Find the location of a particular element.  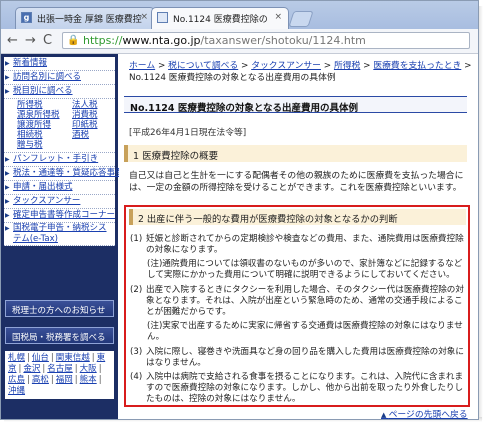

tab-inactive: g 出張一時金 厚錦 医療費控 × is located at coordinates (85, 18).